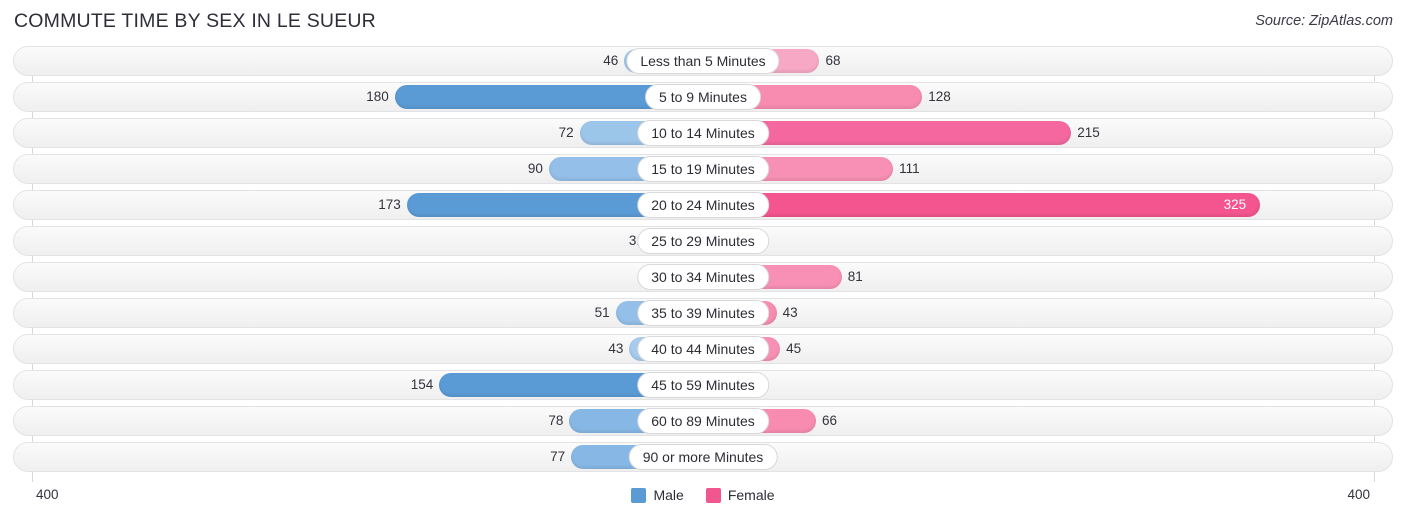  What do you see at coordinates (794, 348) in the screenshot?
I see `value-label-female: 45` at bounding box center [794, 348].